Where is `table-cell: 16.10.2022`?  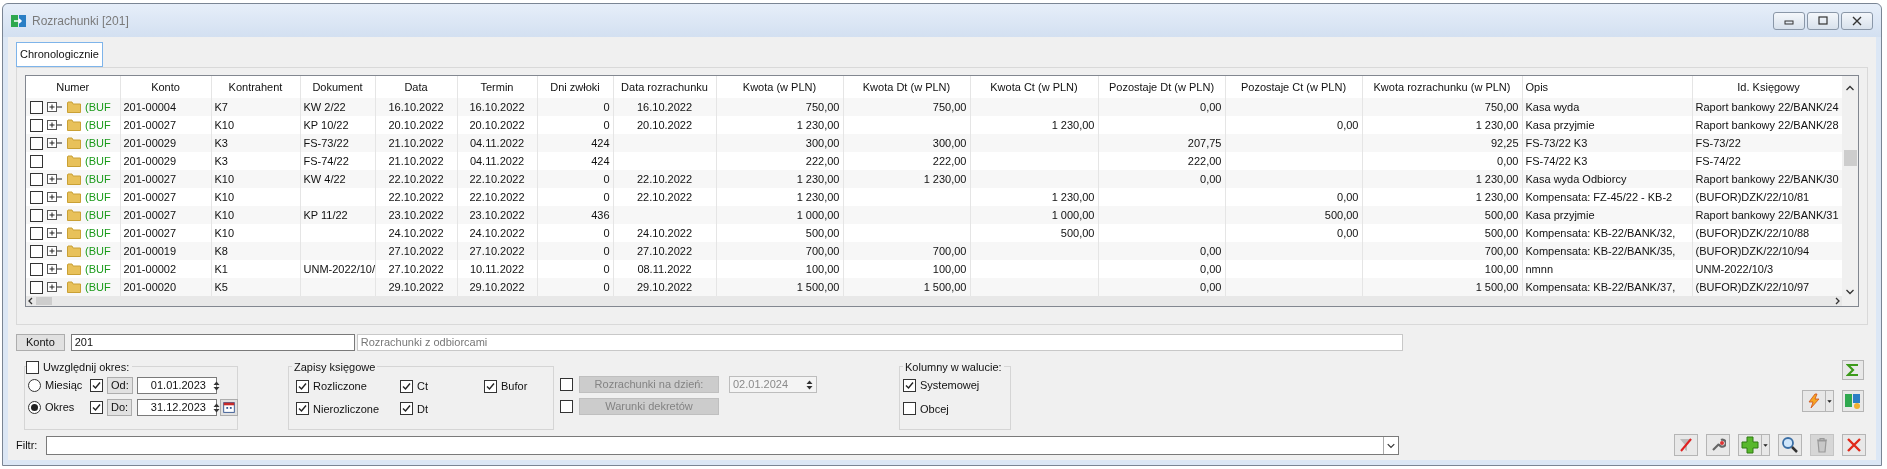
table-cell: 16.10.2022 is located at coordinates (497, 106).